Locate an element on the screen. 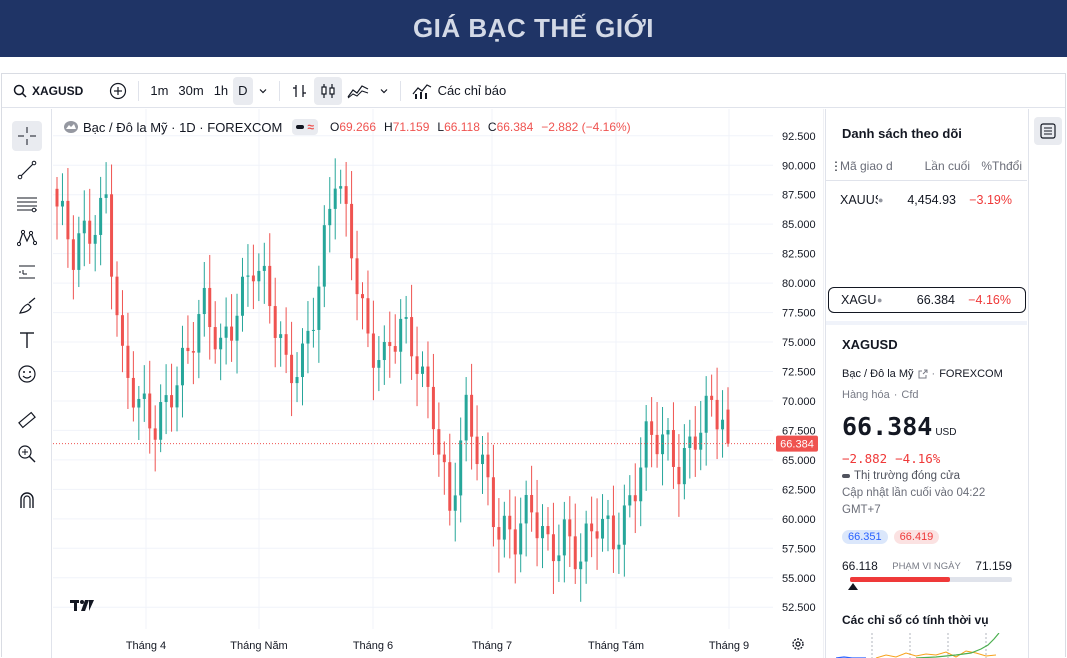 The width and height of the screenshot is (1067, 658). crosshair-tool is located at coordinates (27, 136).